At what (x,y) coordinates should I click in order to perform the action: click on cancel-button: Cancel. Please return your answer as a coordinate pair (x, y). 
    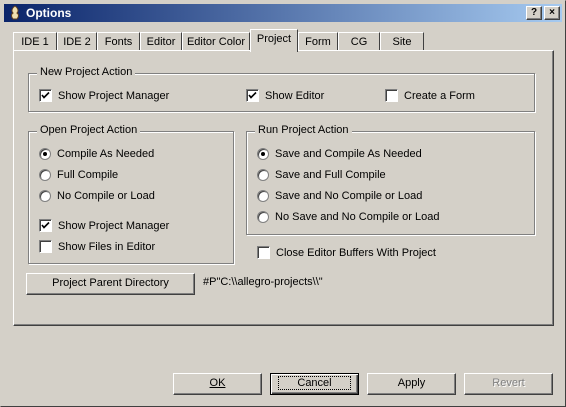
    Looking at the image, I should click on (314, 384).